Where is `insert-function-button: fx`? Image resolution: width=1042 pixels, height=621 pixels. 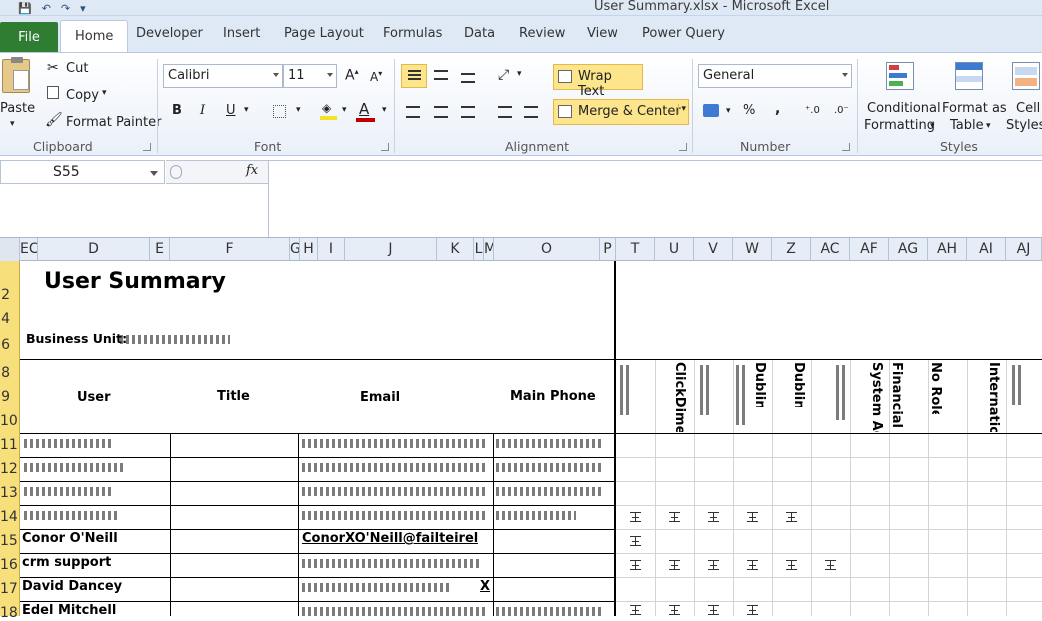
insert-function-button: fx is located at coordinates (252, 170).